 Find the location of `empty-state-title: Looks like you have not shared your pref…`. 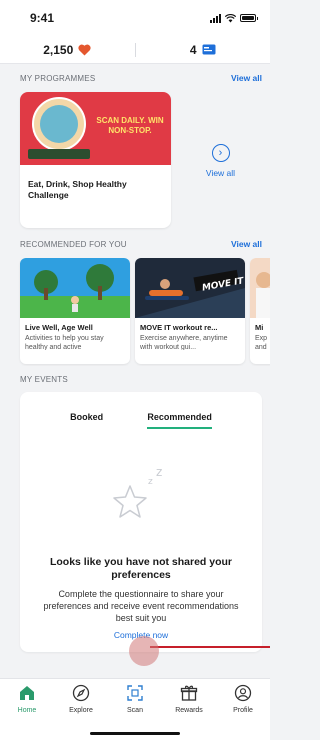

empty-state-title: Looks like you have not shared your pref… is located at coordinates (141, 568).